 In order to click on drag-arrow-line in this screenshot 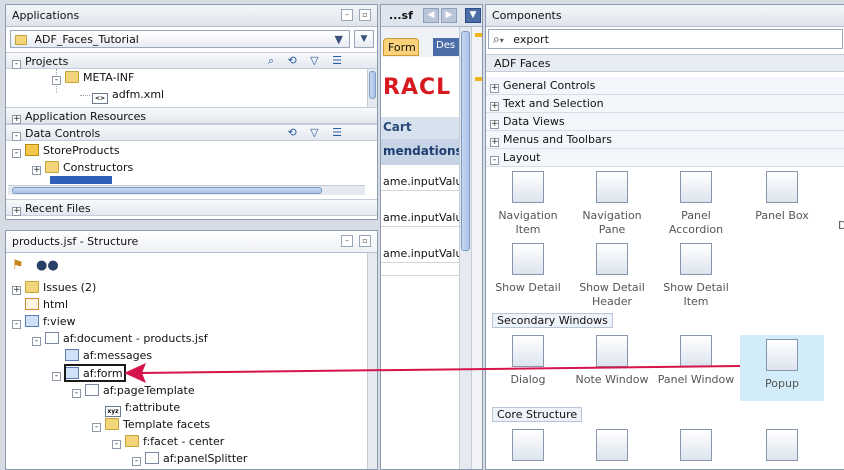, I will do `click(440, 369)`.